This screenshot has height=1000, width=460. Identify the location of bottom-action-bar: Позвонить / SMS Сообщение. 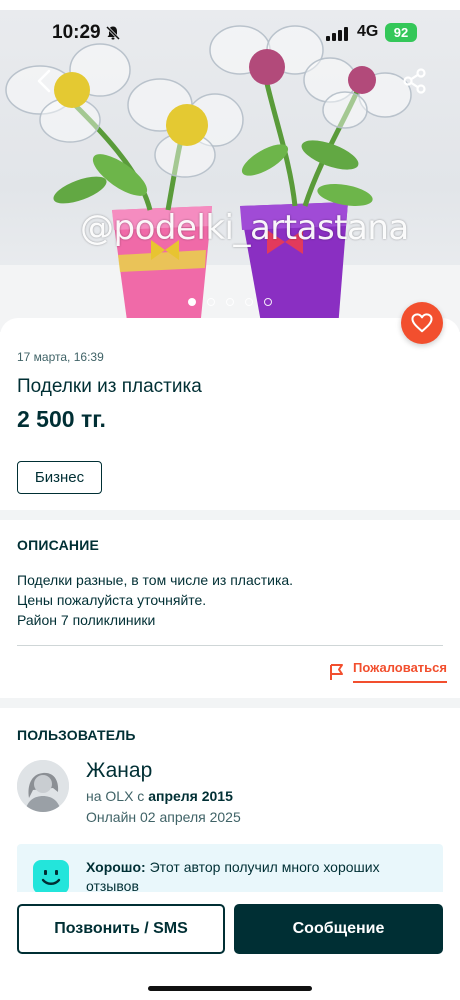
(230, 946).